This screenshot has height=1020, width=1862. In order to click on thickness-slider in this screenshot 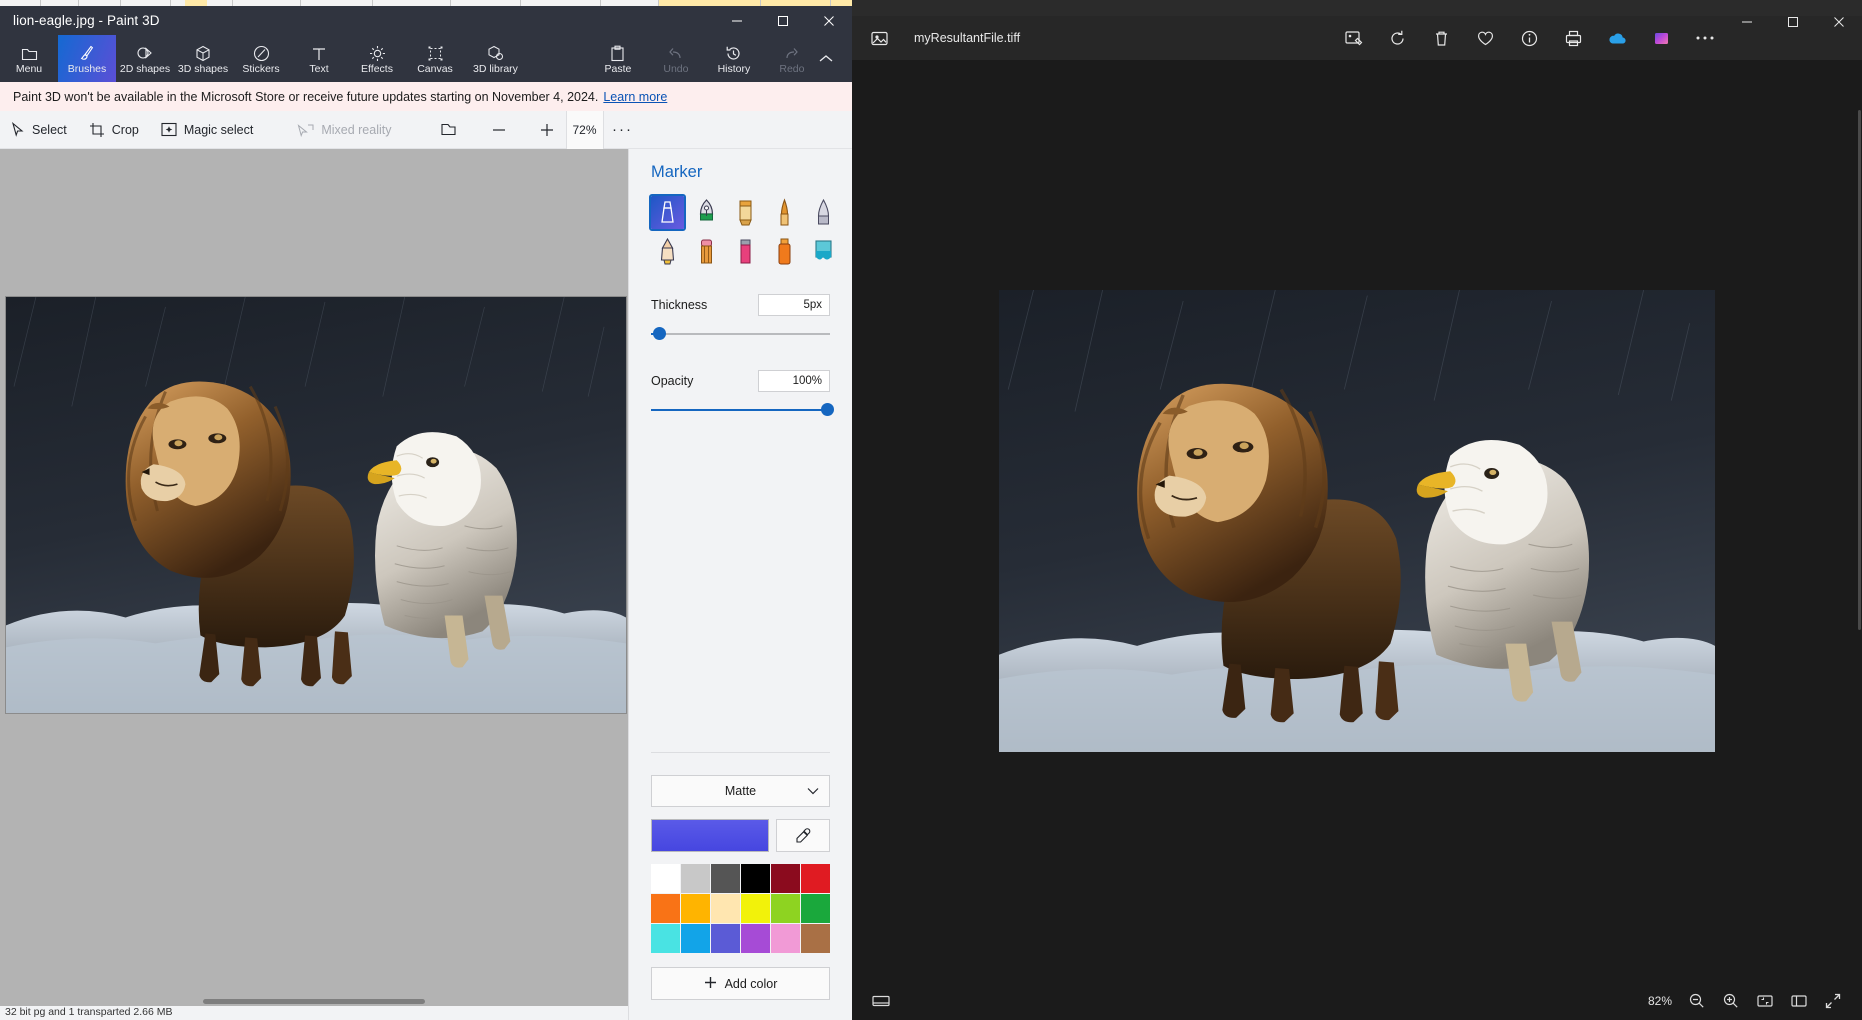, I will do `click(740, 334)`.